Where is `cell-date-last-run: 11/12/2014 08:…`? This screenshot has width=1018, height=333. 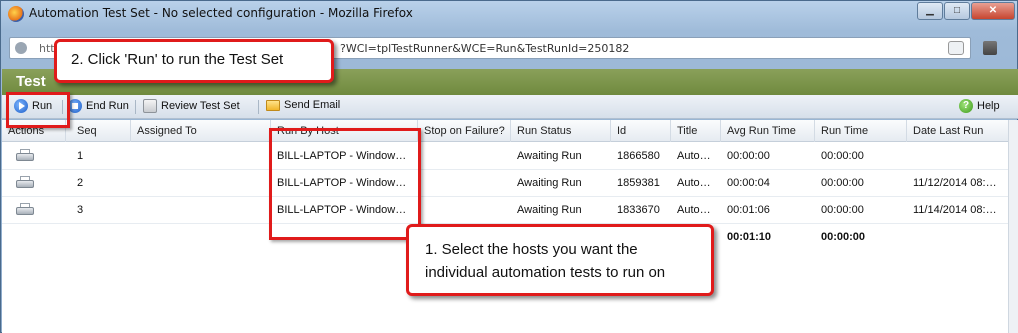
cell-date-last-run: 11/12/2014 08:… is located at coordinates (955, 183).